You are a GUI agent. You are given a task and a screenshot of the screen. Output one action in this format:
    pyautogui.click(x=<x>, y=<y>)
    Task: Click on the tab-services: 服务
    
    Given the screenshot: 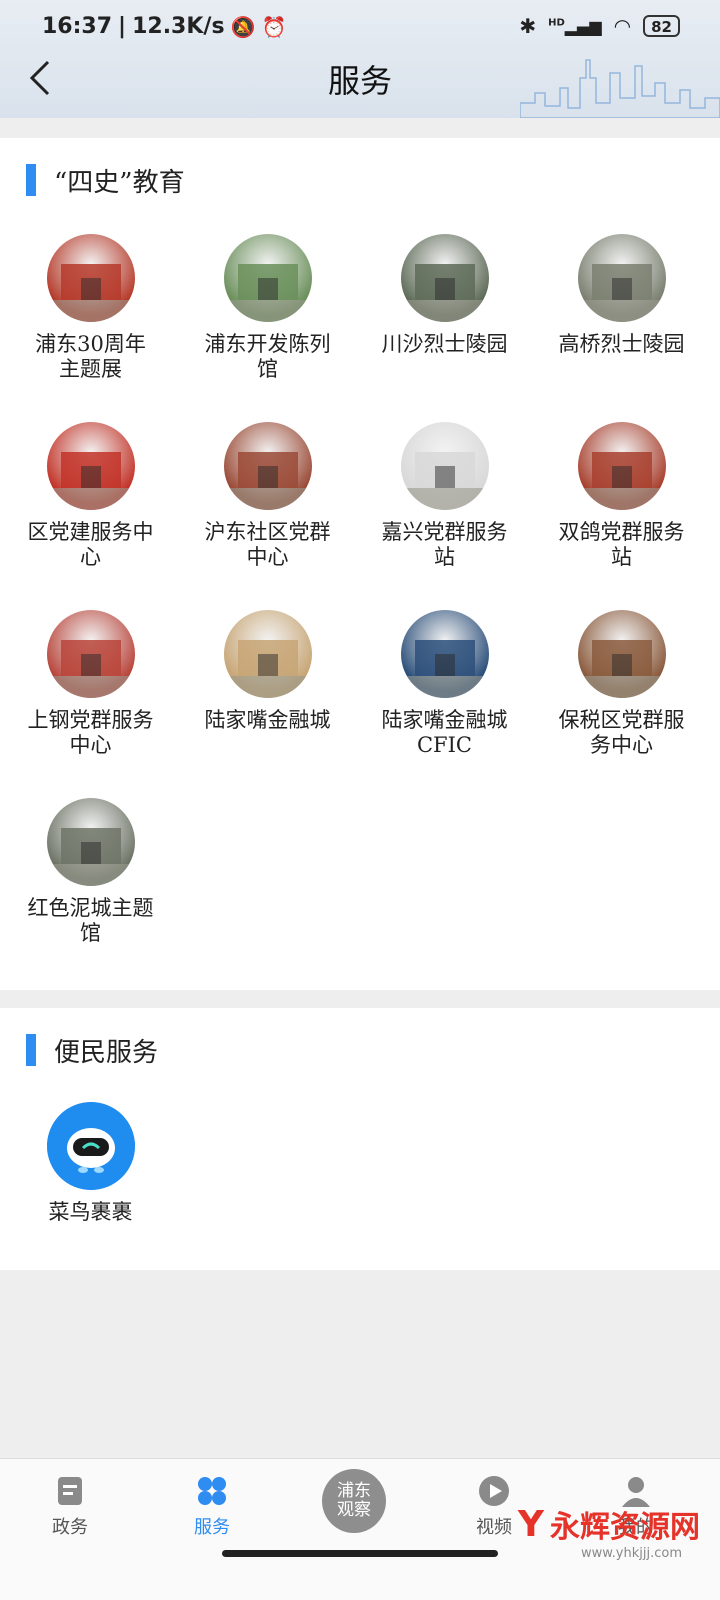 What is the action you would take?
    pyautogui.click(x=212, y=1507)
    